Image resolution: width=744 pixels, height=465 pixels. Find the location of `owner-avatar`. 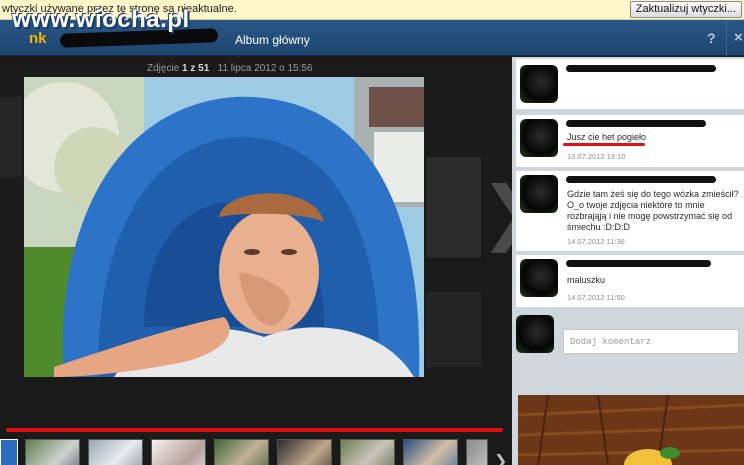

owner-avatar is located at coordinates (539, 84).